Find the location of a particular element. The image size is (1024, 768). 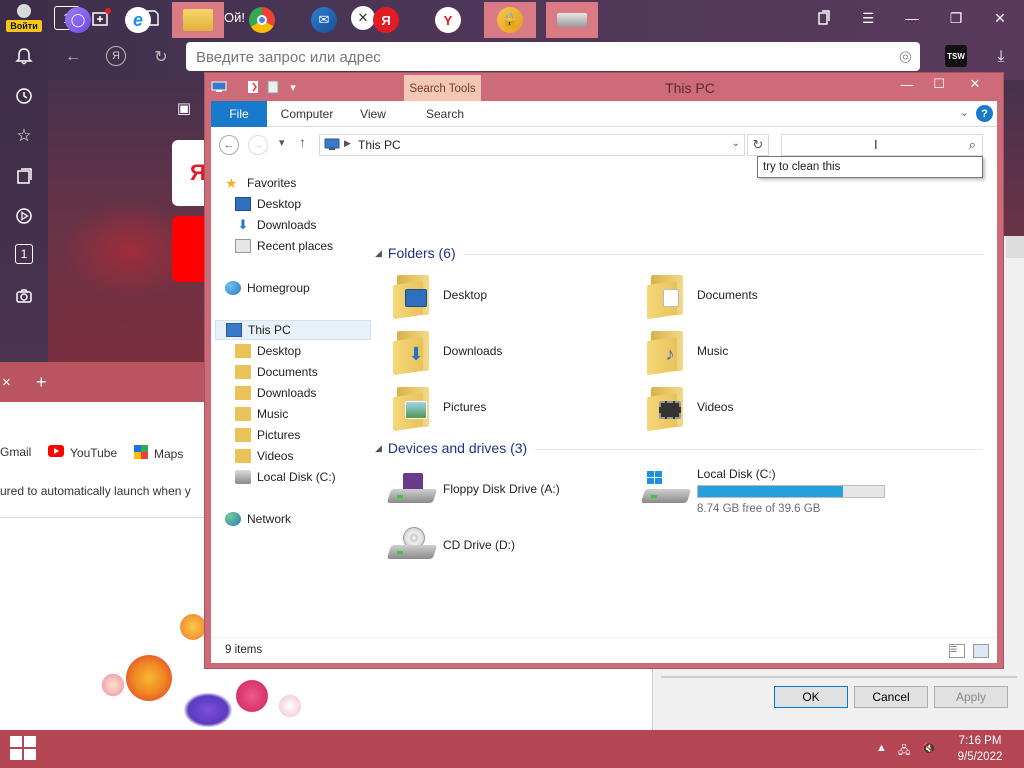

taskbar-thunderbird: ✉ is located at coordinates (324, 20).